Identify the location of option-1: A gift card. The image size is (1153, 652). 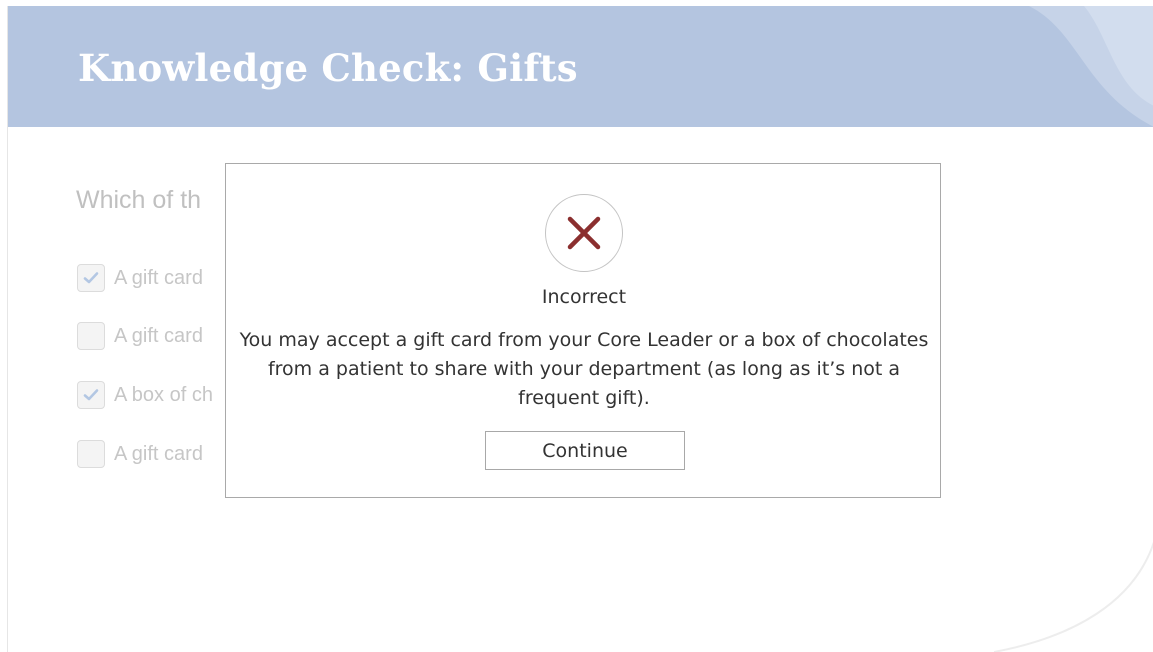
(140, 278).